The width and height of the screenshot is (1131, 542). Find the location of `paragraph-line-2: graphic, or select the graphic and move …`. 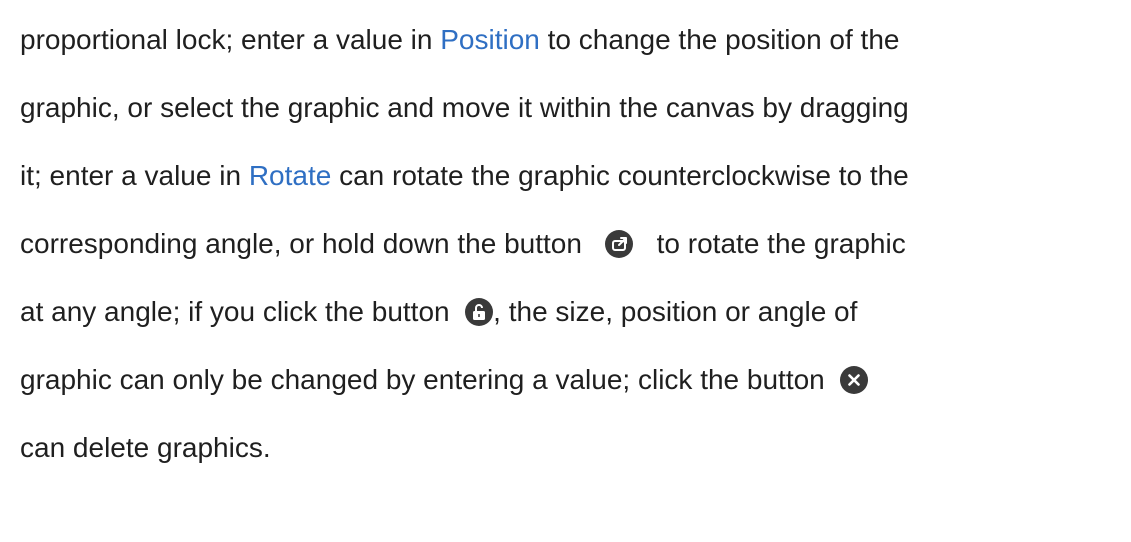

paragraph-line-2: graphic, or select the graphic and move … is located at coordinates (566, 108).